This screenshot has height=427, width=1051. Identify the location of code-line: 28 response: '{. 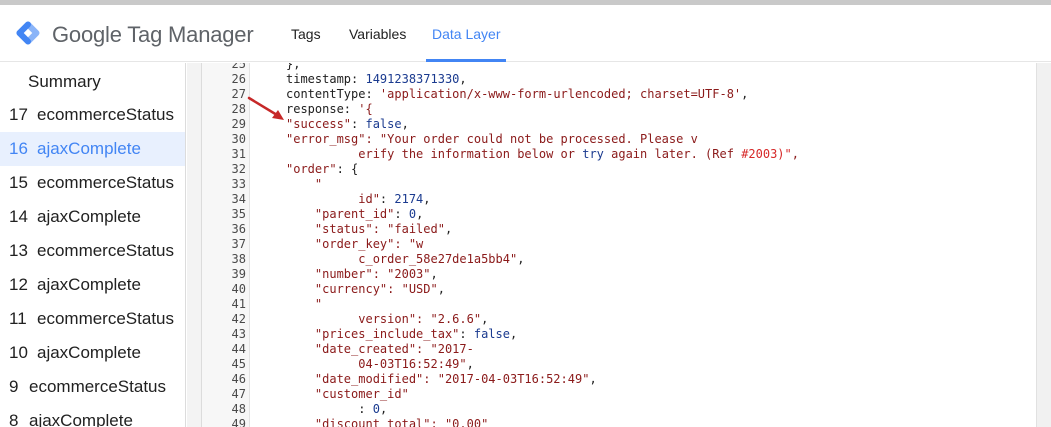
(619, 109).